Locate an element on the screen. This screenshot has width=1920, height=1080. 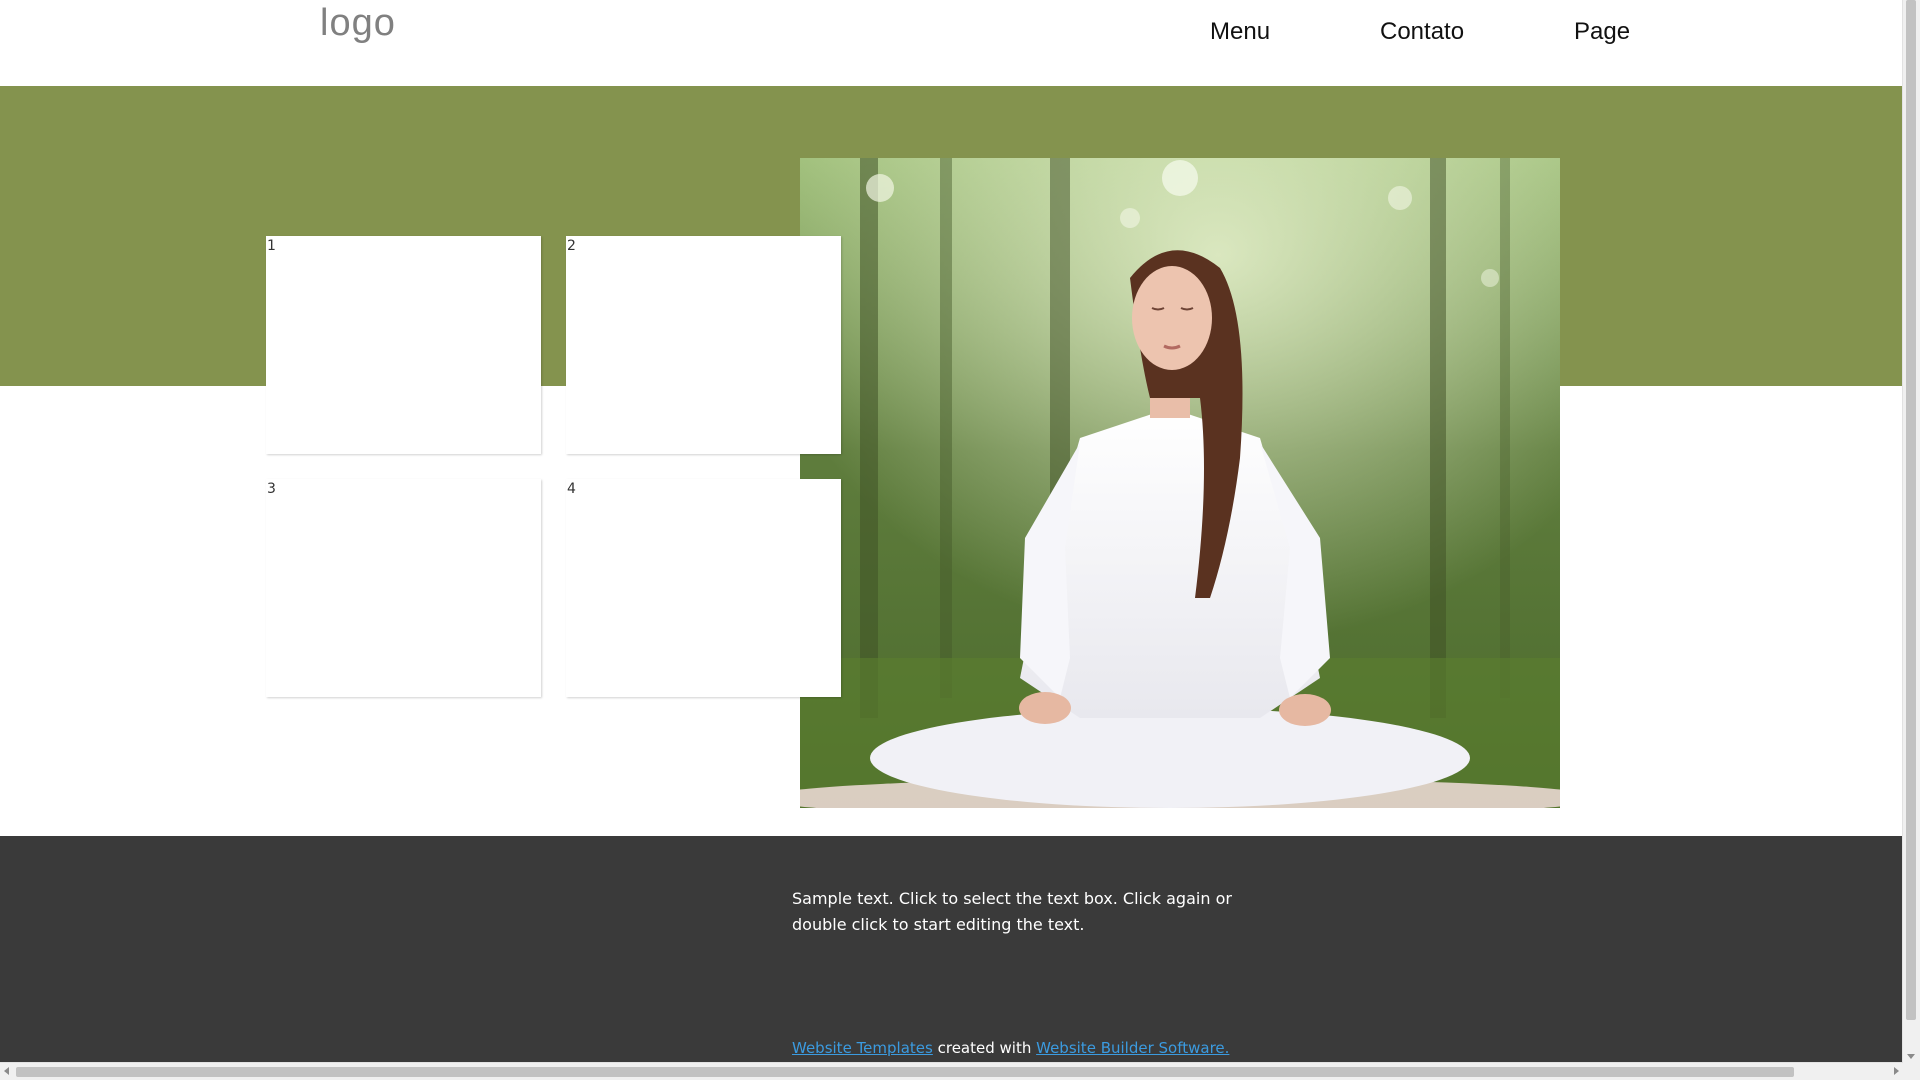
nav-link-contato: Contato is located at coordinates (1422, 32).